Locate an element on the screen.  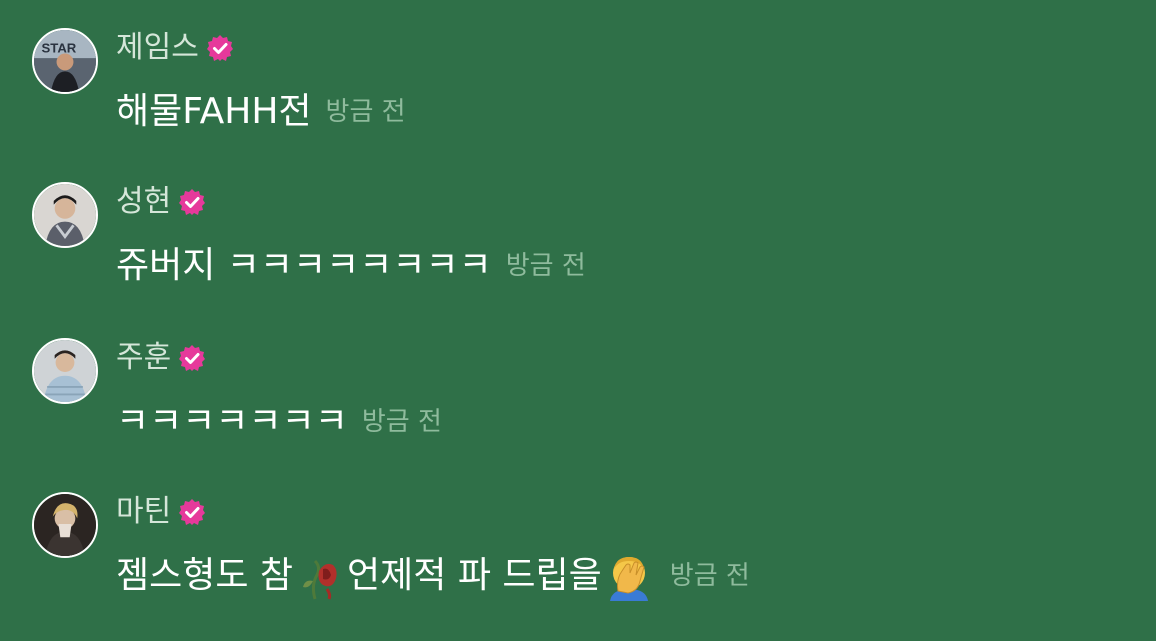
author-name: 마틴 is located at coordinates (143, 512).